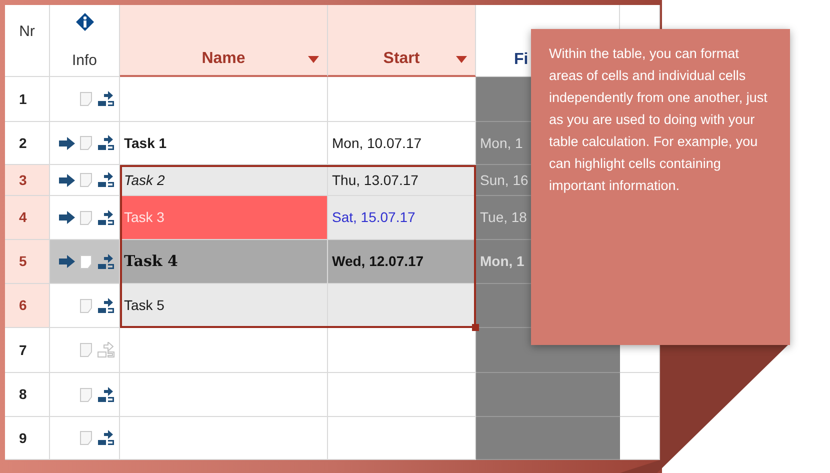 This screenshot has width=830, height=473. Describe the element at coordinates (23, 394) in the screenshot. I see `row-number: 8` at that location.